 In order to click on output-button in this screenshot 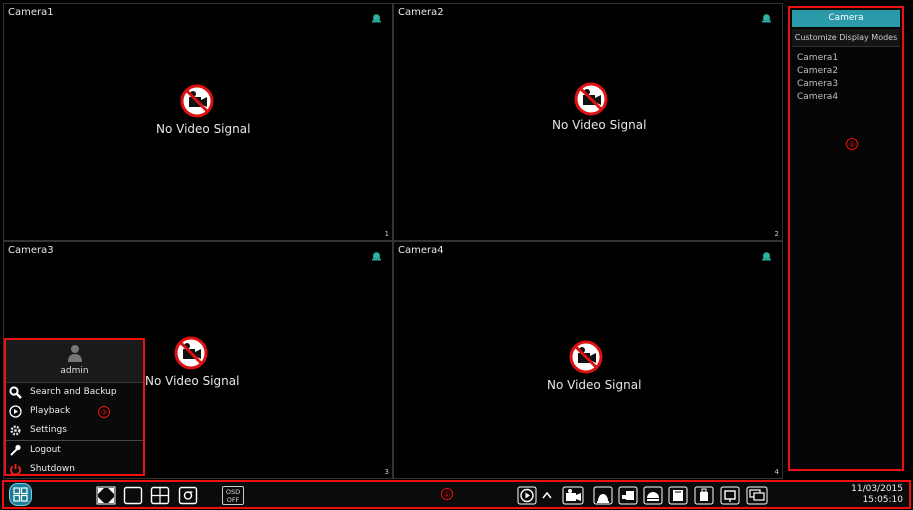, I will do `click(730, 495)`.